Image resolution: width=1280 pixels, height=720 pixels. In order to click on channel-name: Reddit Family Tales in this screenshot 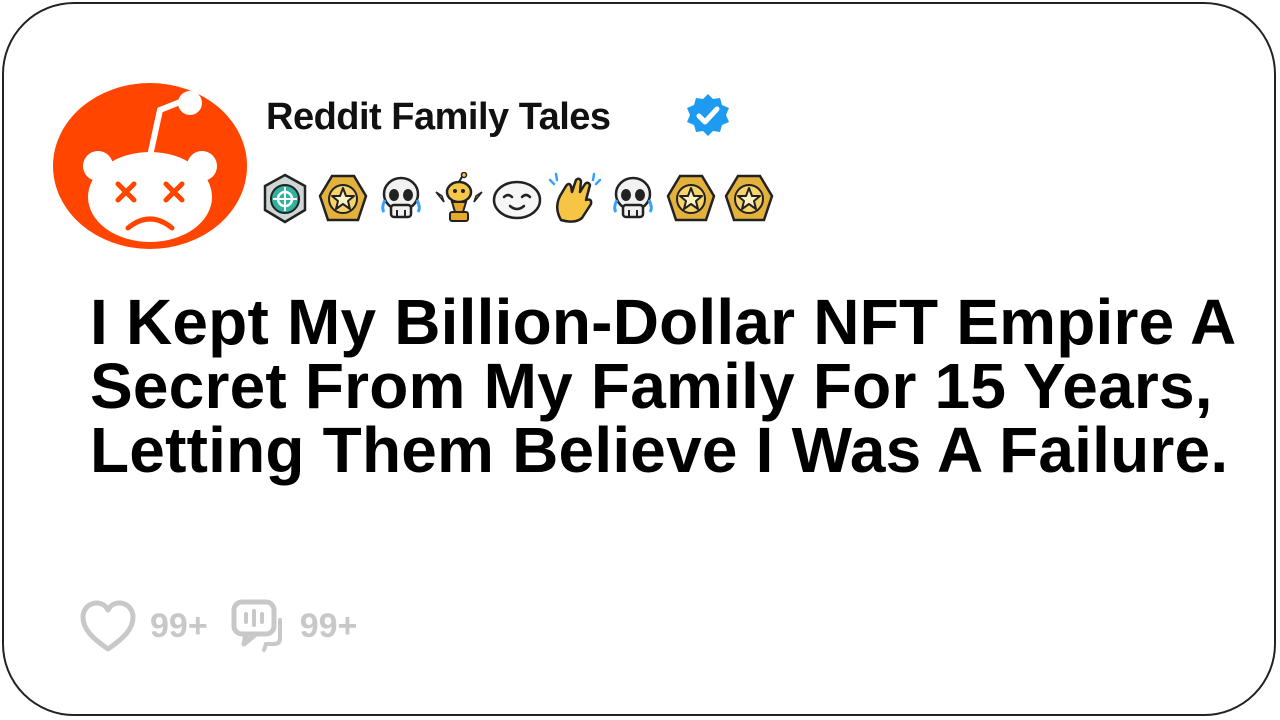, I will do `click(438, 117)`.